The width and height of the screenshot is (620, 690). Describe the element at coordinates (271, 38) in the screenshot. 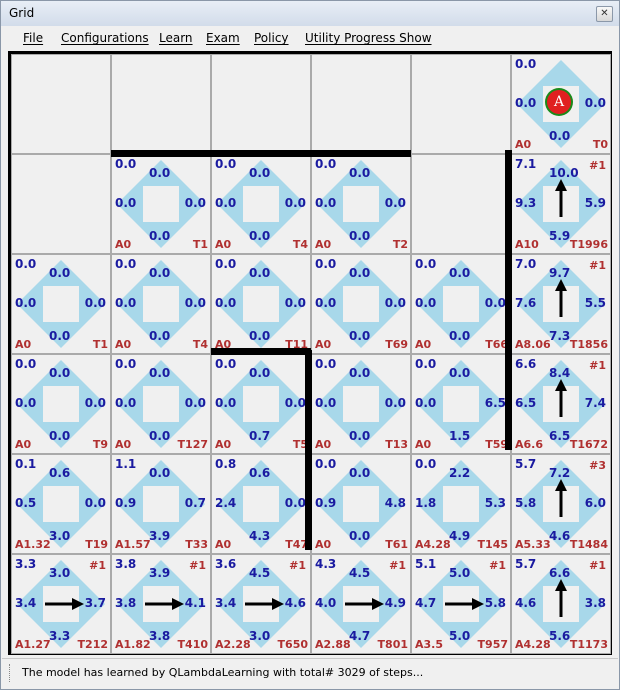

I see `menu-policy: Policy` at that location.